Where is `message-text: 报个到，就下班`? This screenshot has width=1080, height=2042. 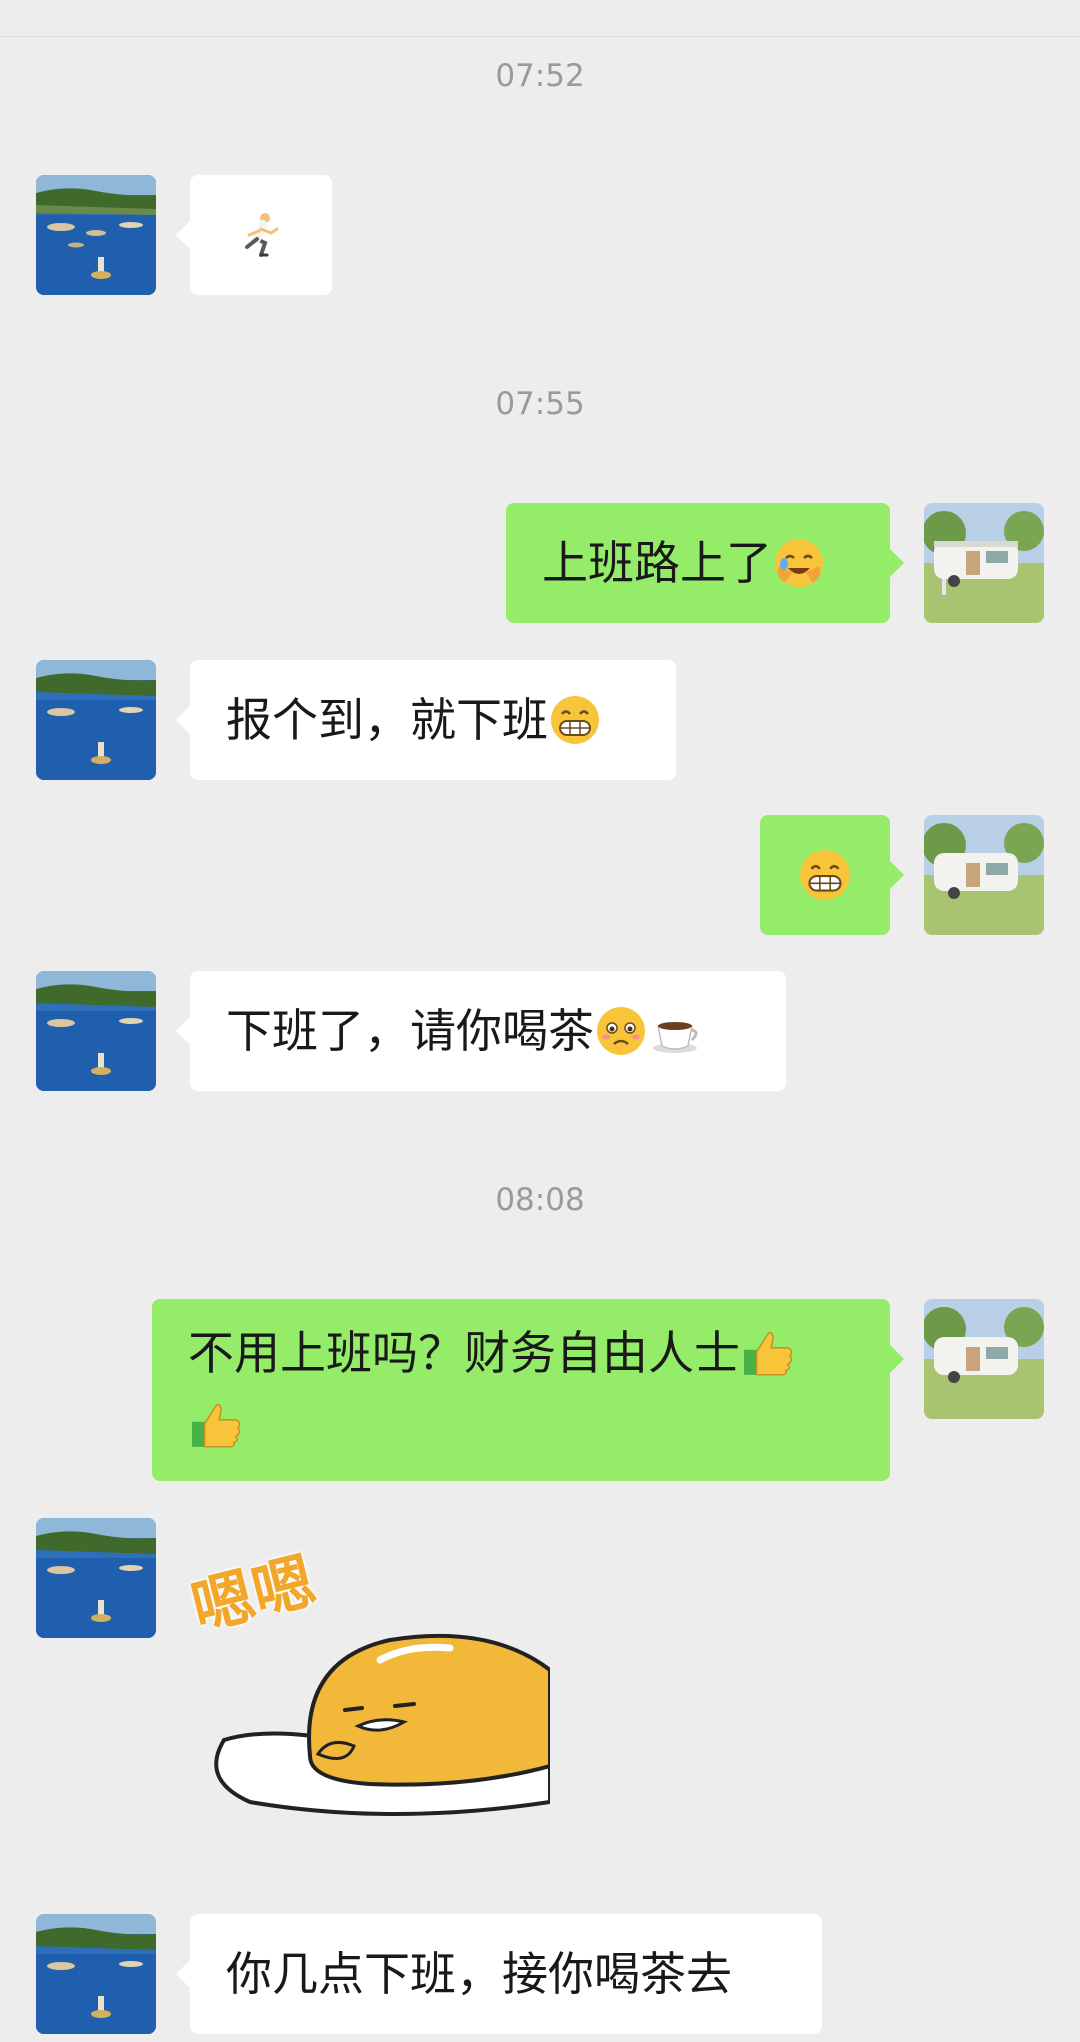
message-text: 报个到，就下班 is located at coordinates (387, 720).